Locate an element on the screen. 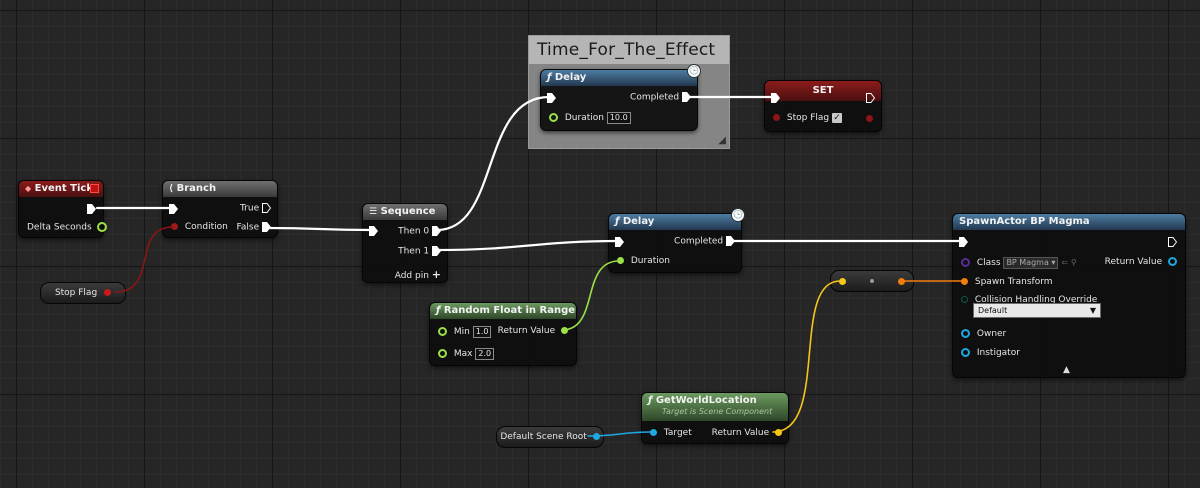  event-tick-node: ◆ Event Tick Delta Seconds is located at coordinates (62, 209).